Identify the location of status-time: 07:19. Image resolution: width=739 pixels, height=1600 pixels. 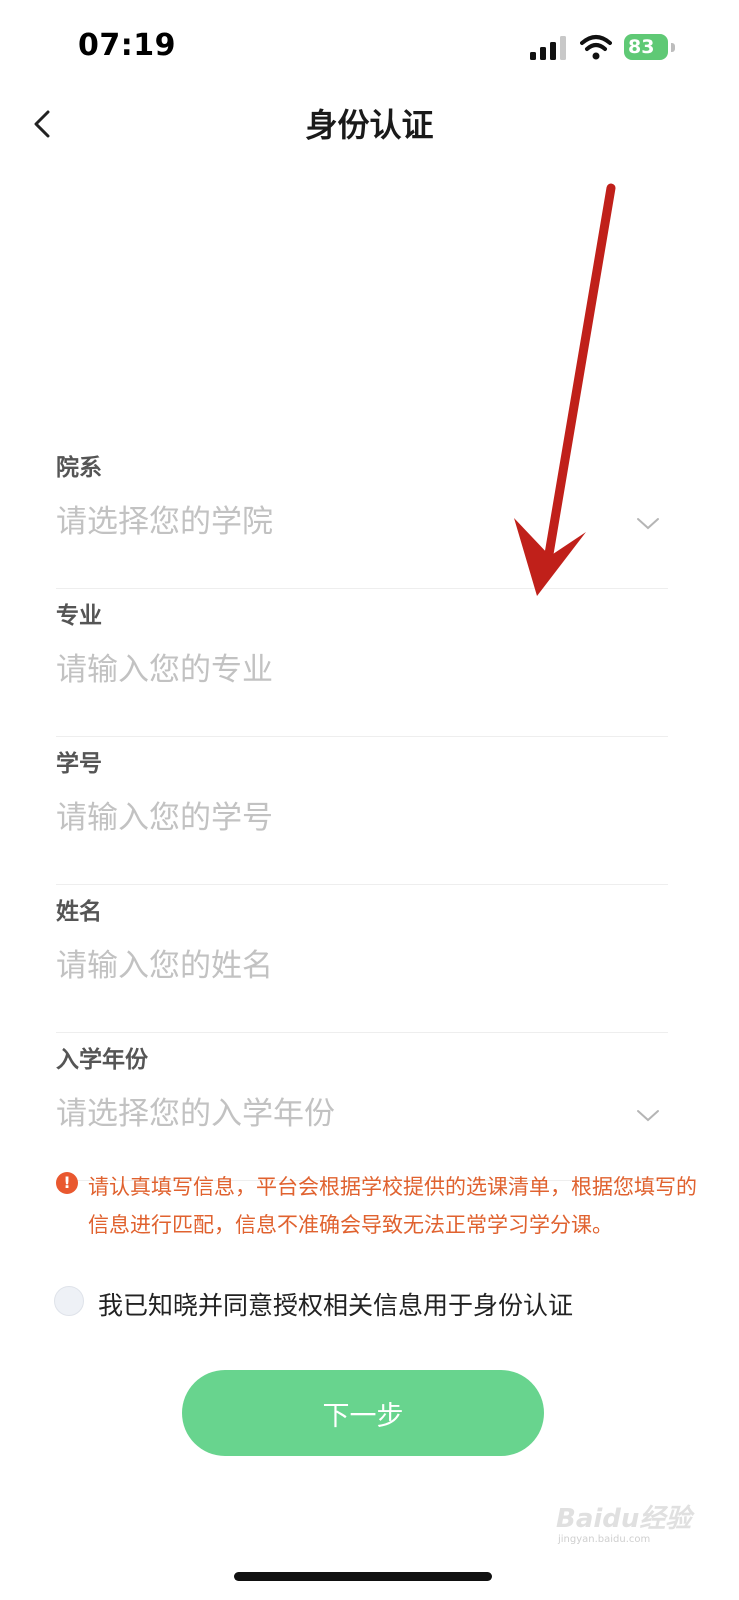
(127, 45).